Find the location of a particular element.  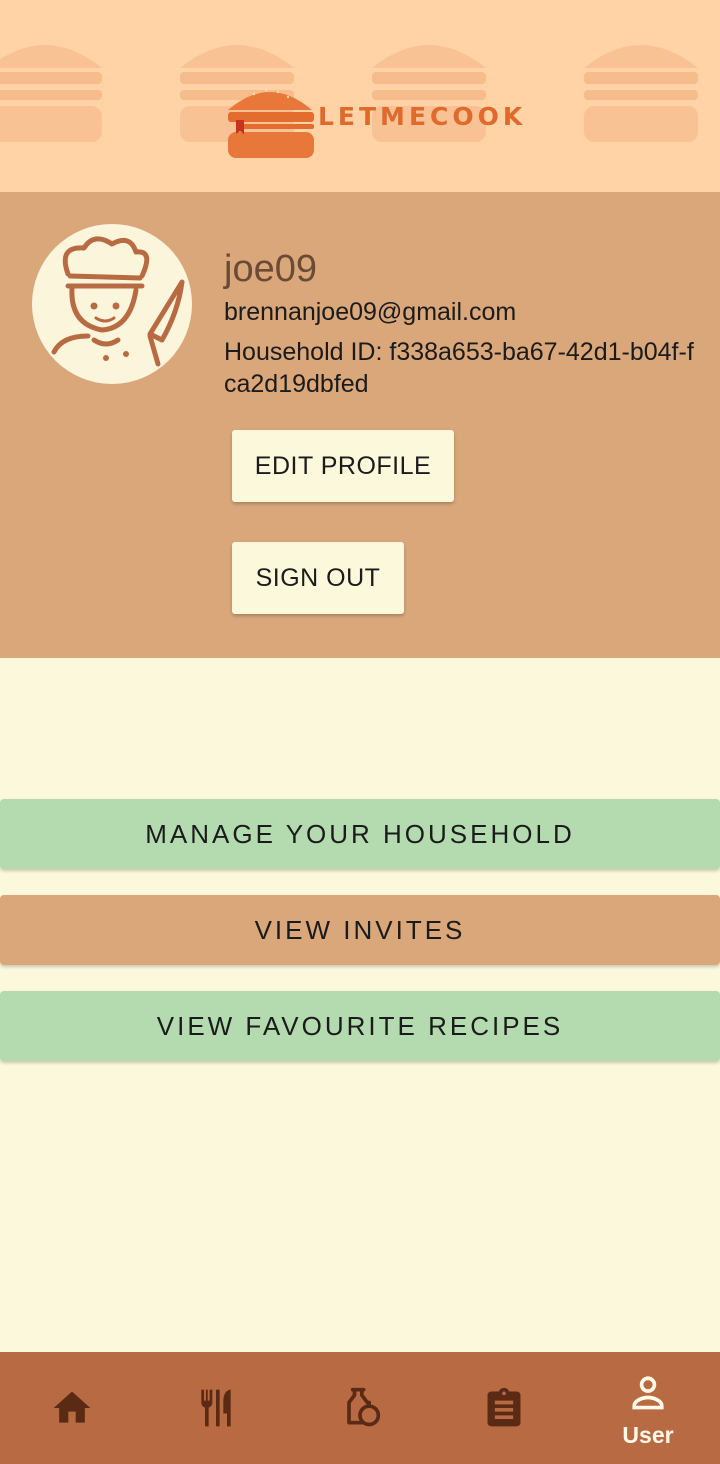

avatar is located at coordinates (112, 304).